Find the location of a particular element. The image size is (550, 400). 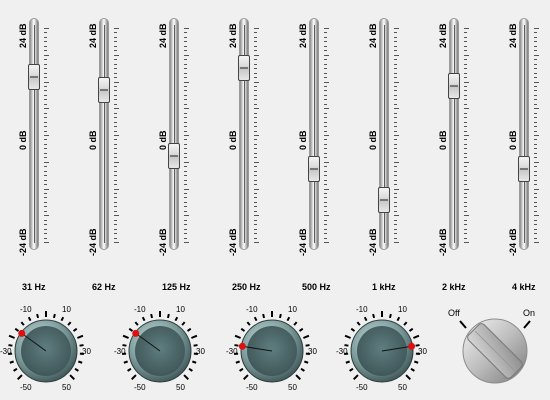

knob-value-marker is located at coordinates (242, 346).